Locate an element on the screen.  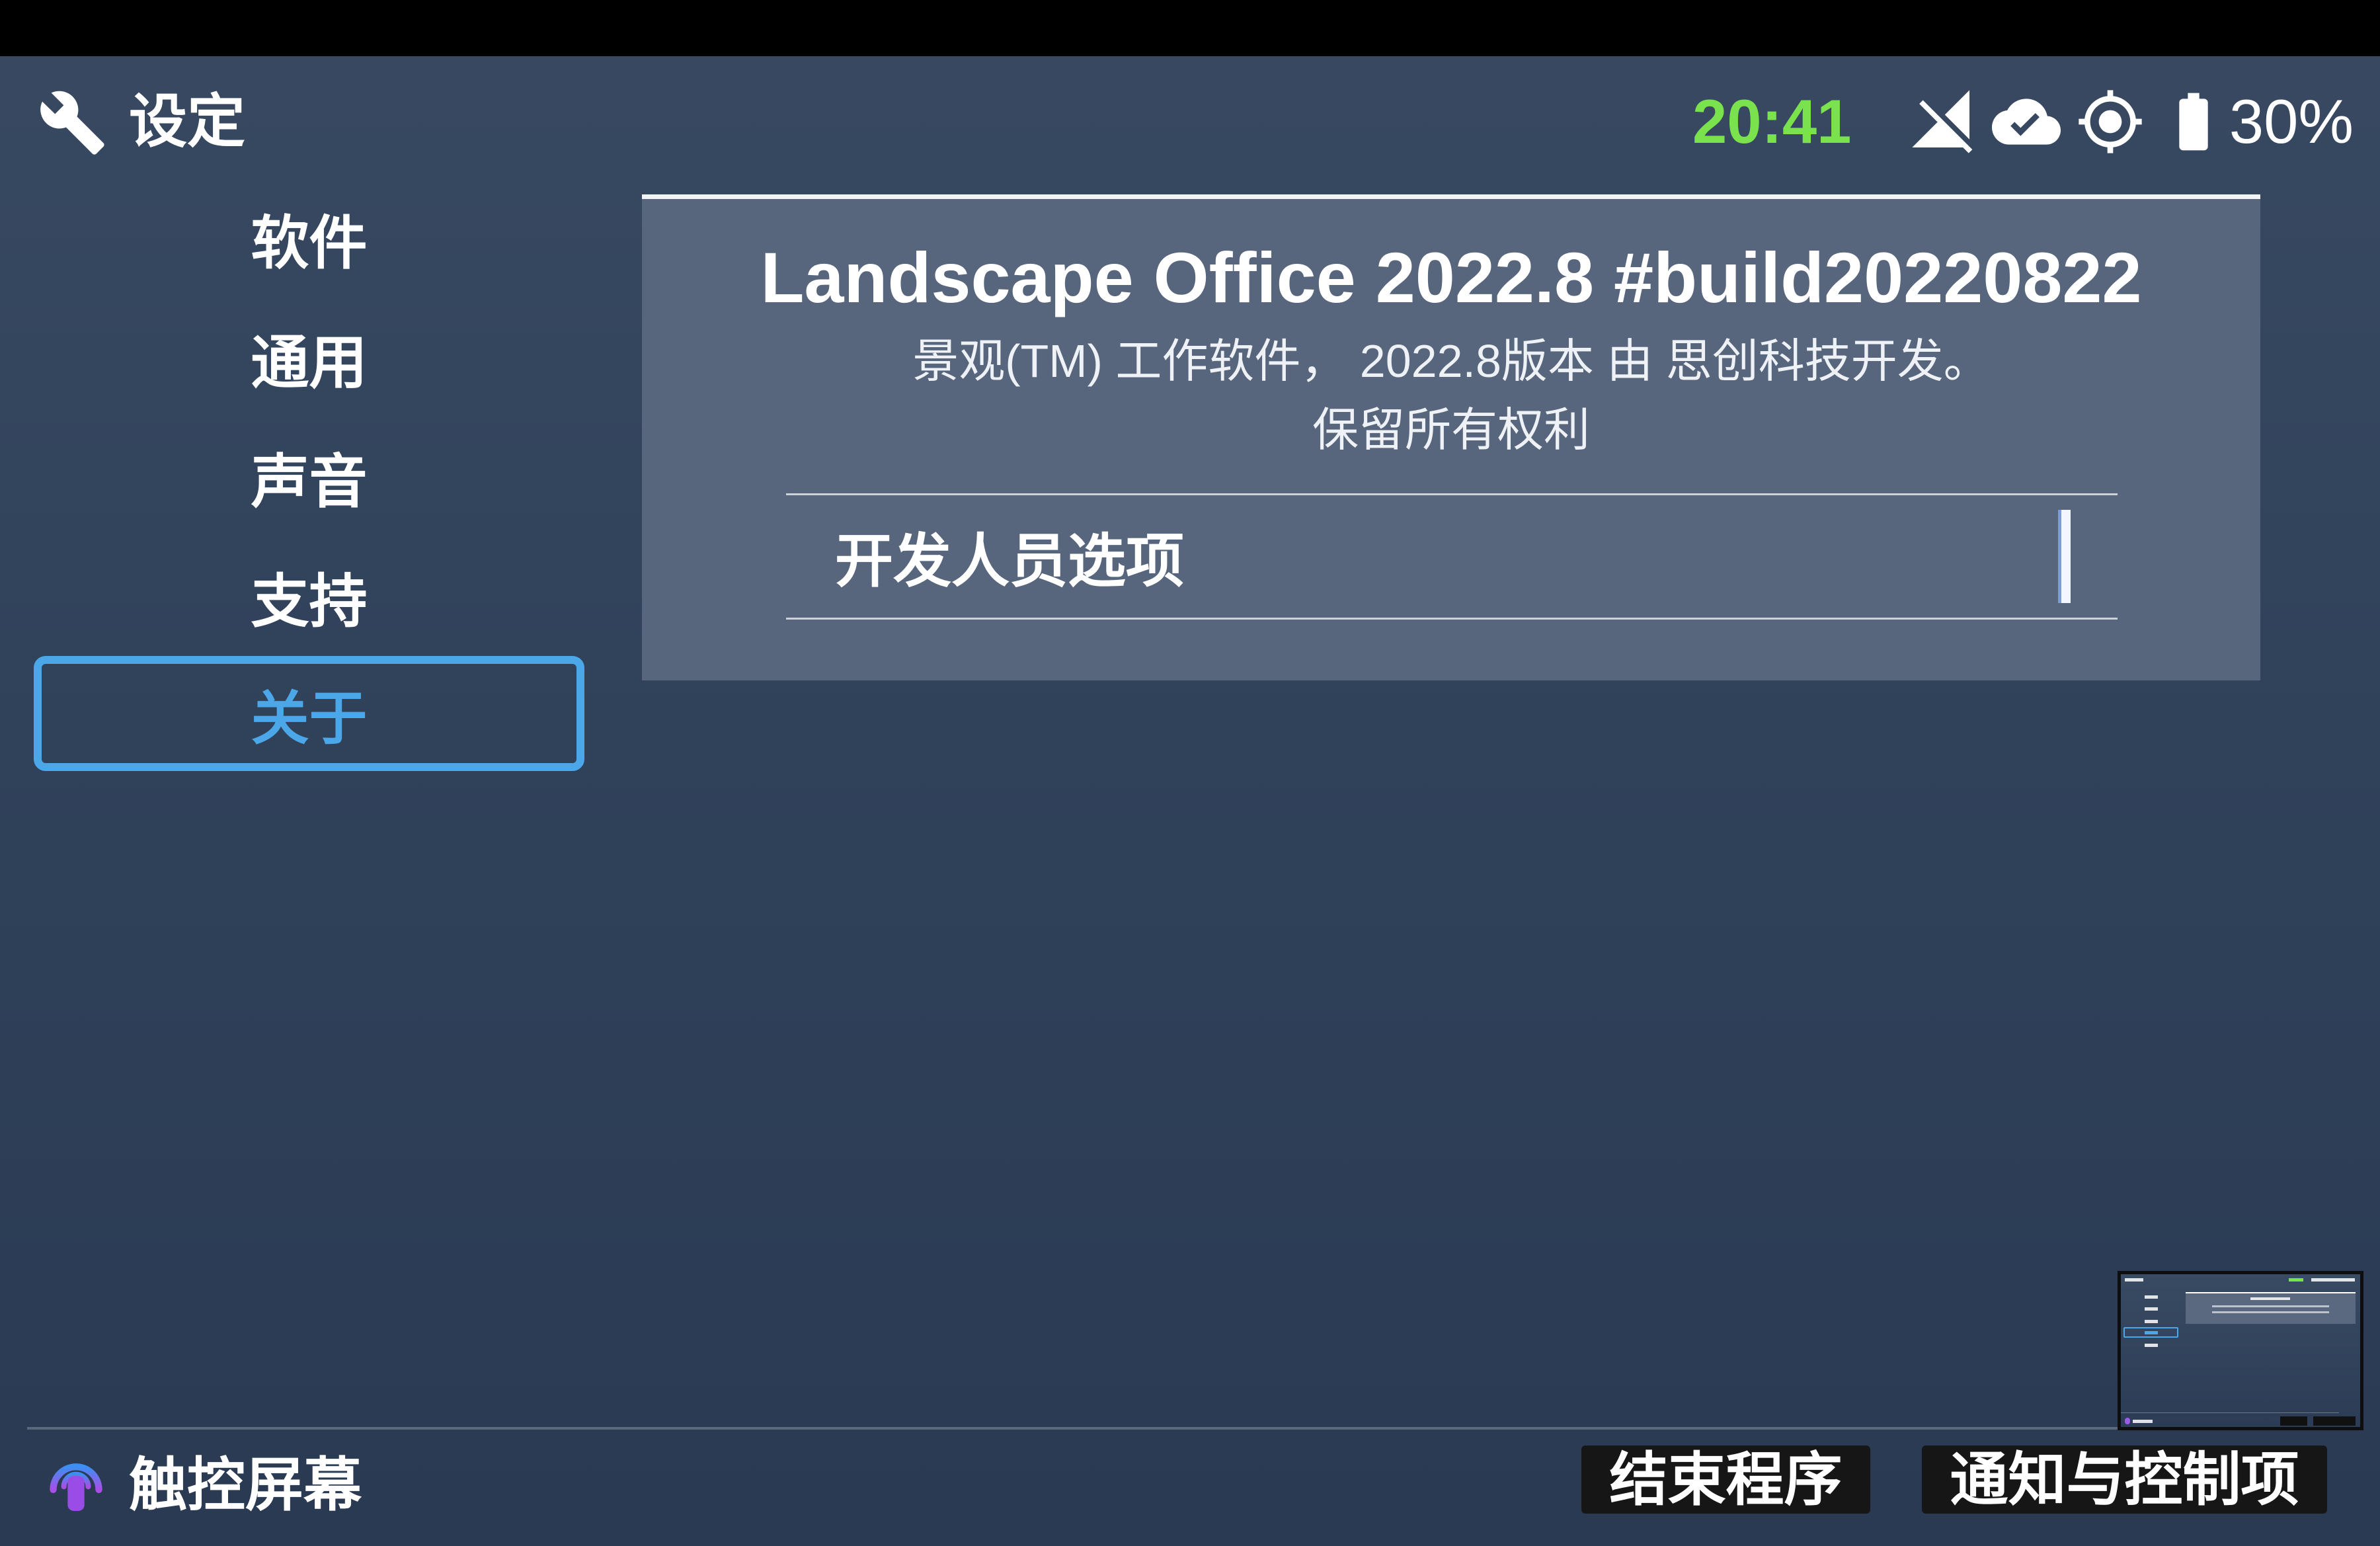
thumb-bottom-line is located at coordinates (2230, 1412).